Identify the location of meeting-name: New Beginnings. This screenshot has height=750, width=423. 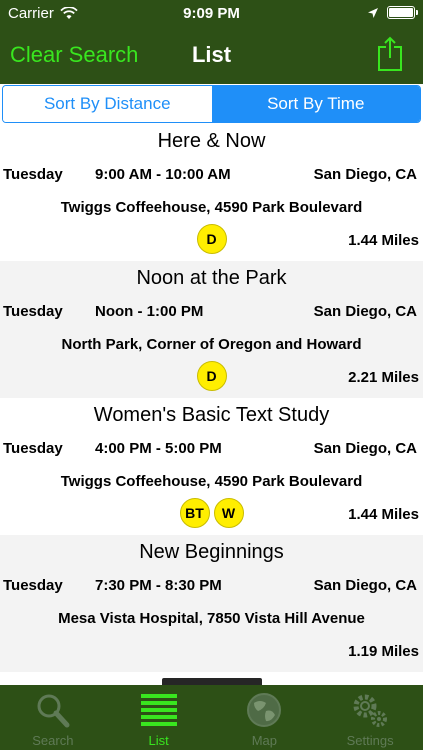
(211, 552).